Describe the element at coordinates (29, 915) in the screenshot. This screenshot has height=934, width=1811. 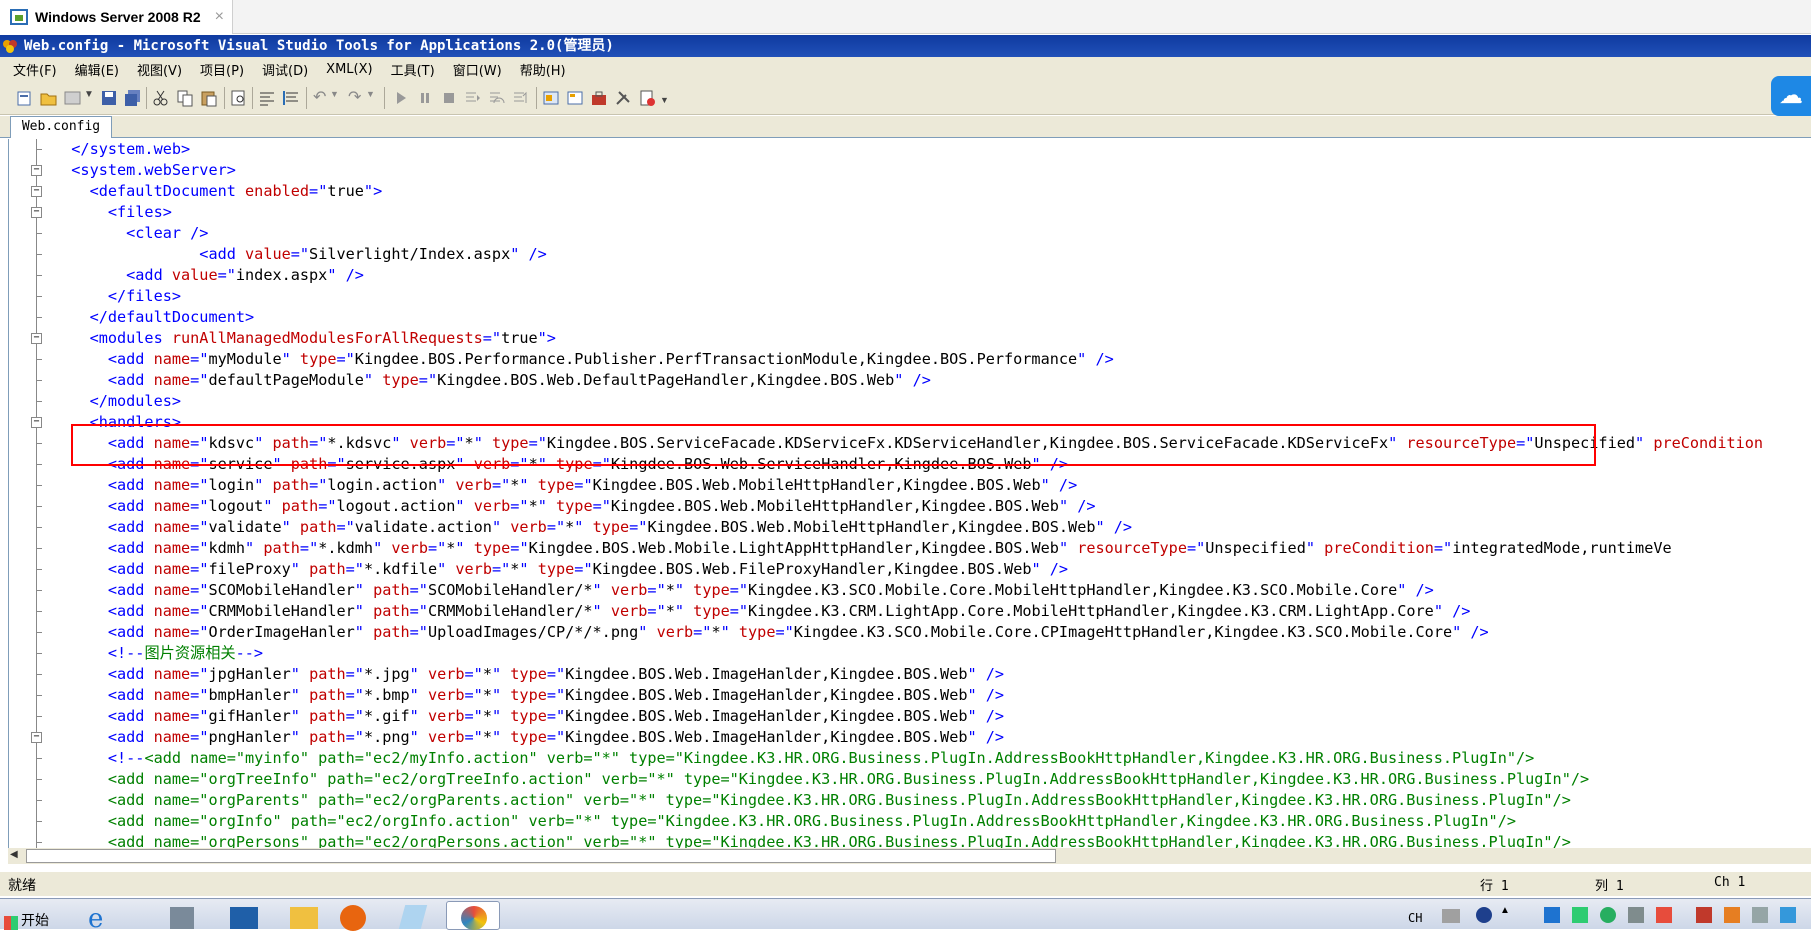
I see `start-button: 开始` at that location.